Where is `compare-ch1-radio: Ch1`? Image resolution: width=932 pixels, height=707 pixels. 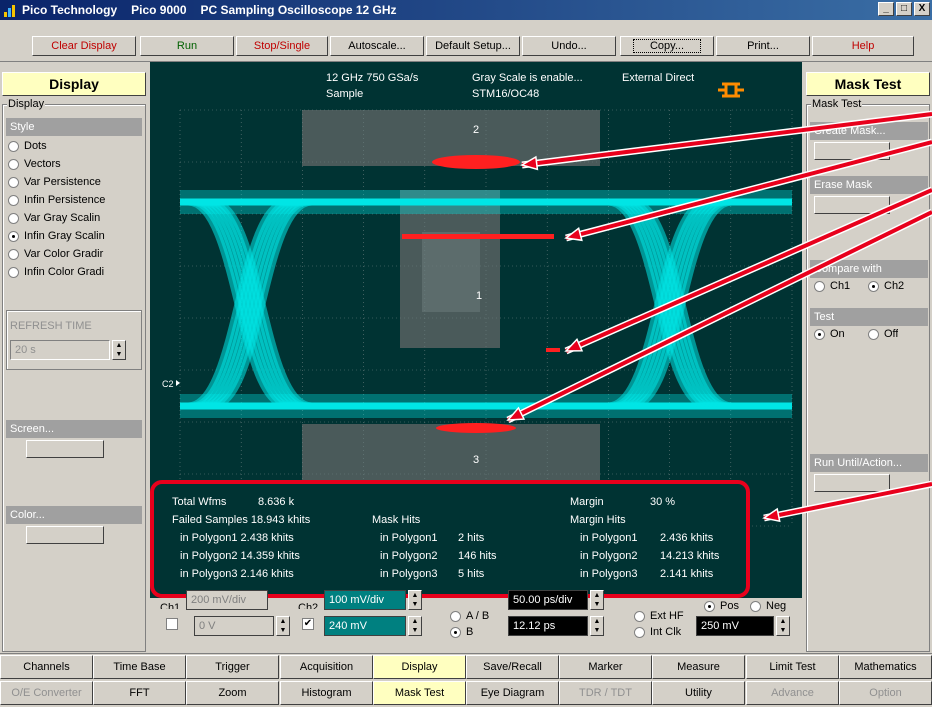 compare-ch1-radio: Ch1 is located at coordinates (832, 286).